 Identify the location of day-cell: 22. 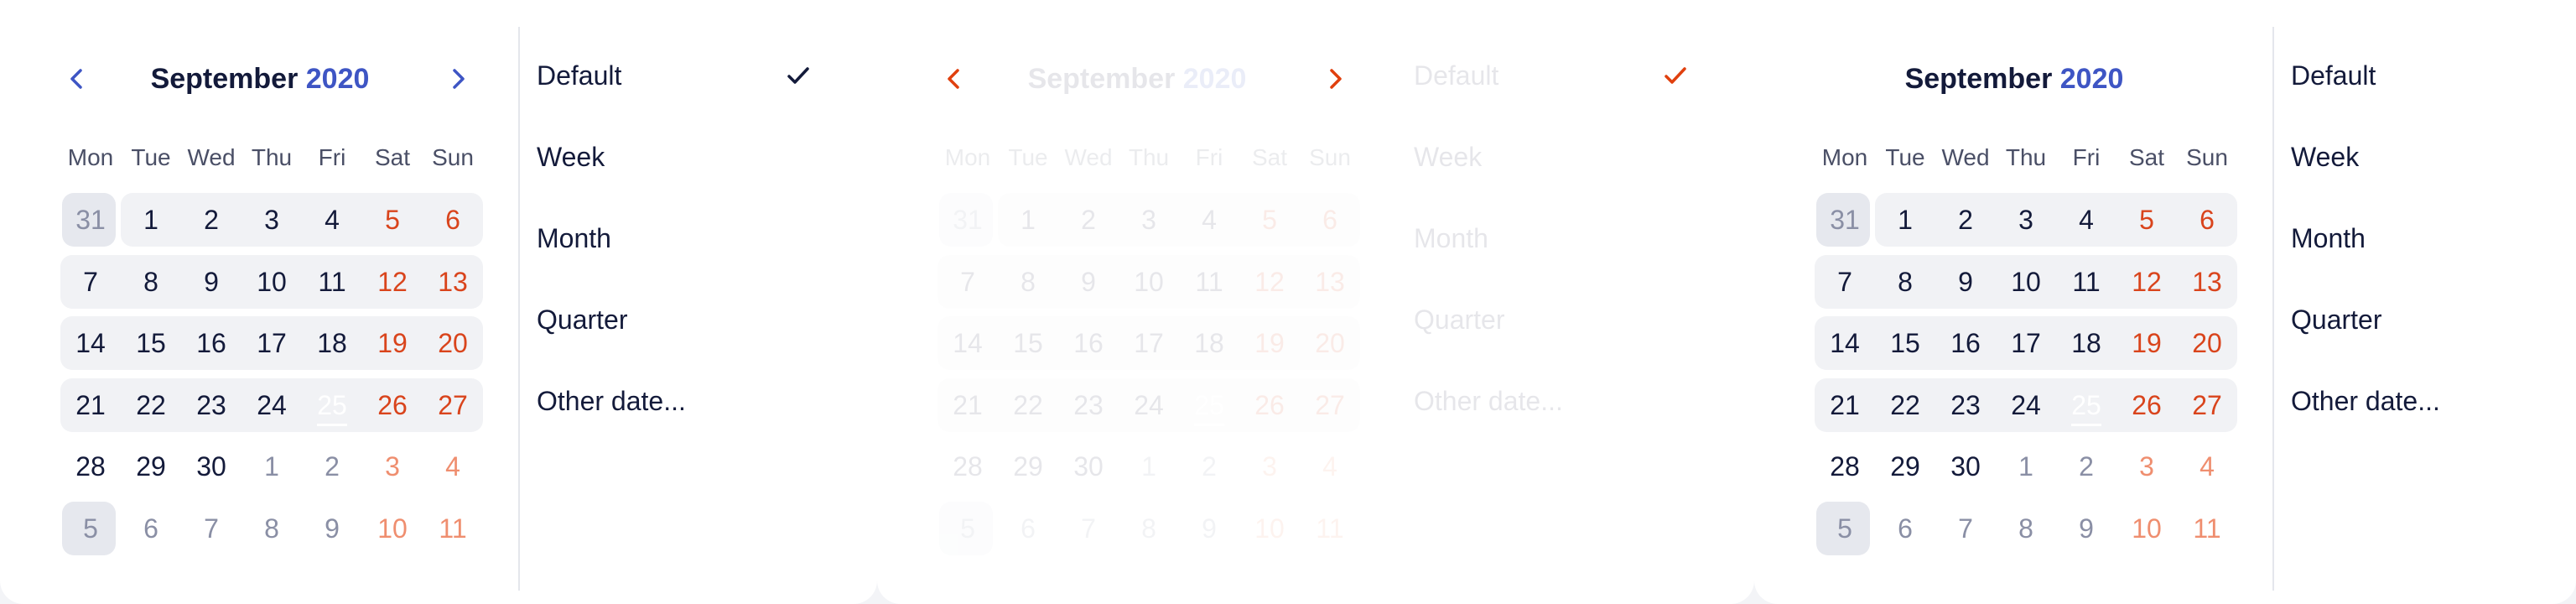
(1028, 405).